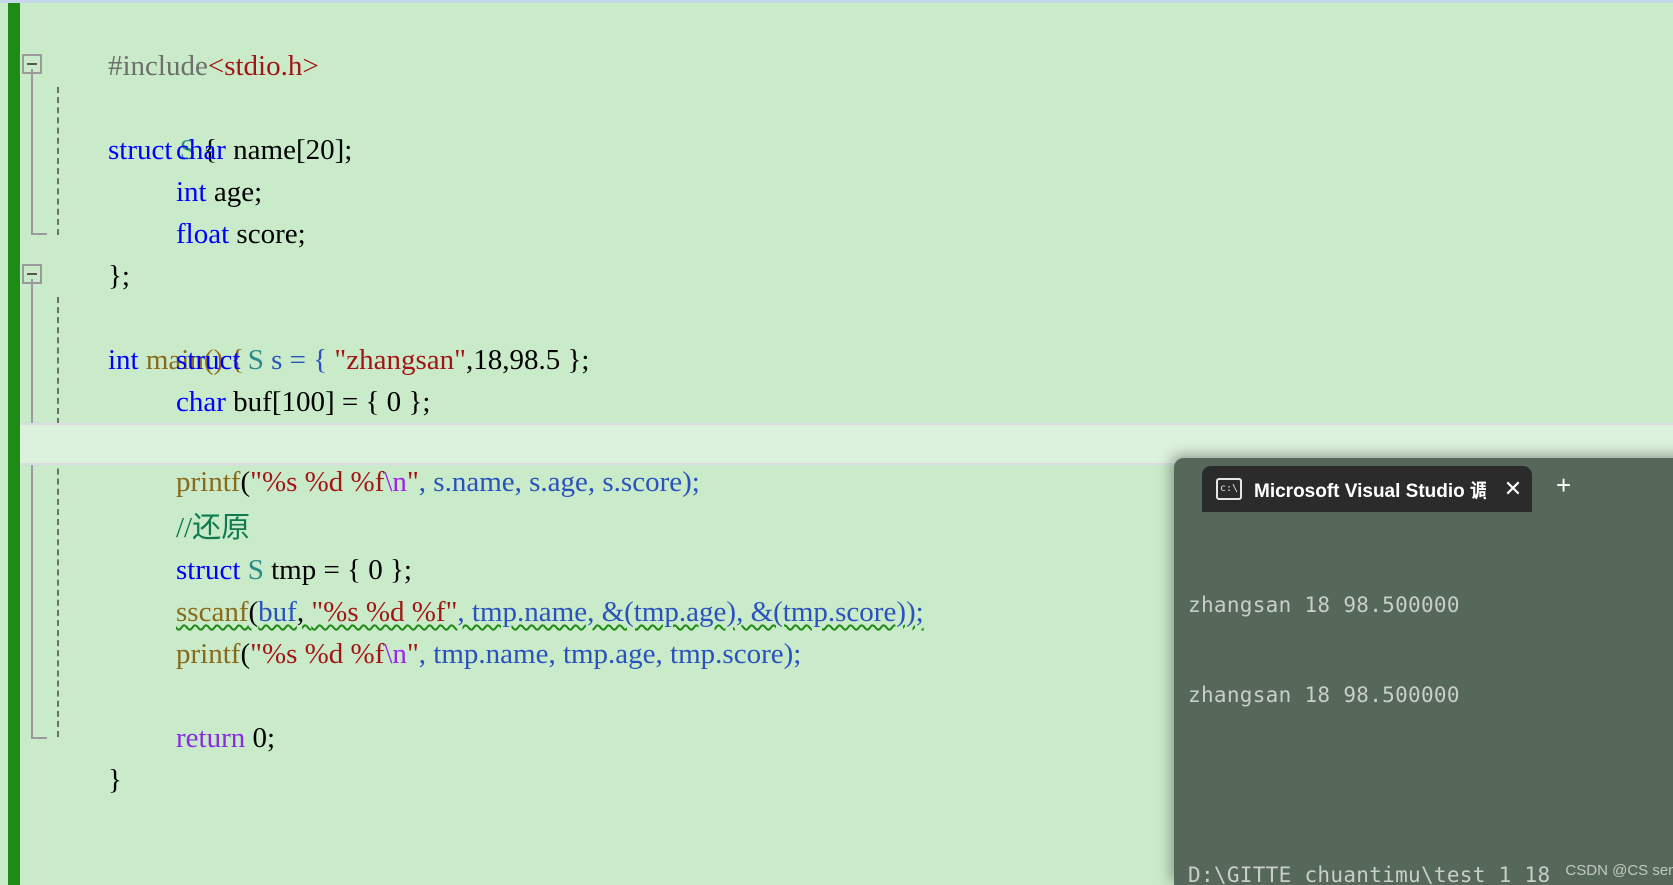  I want to click on console-titlebar: Microsoft Visual Studio 调试控 ✕ +, so click(1423, 485).